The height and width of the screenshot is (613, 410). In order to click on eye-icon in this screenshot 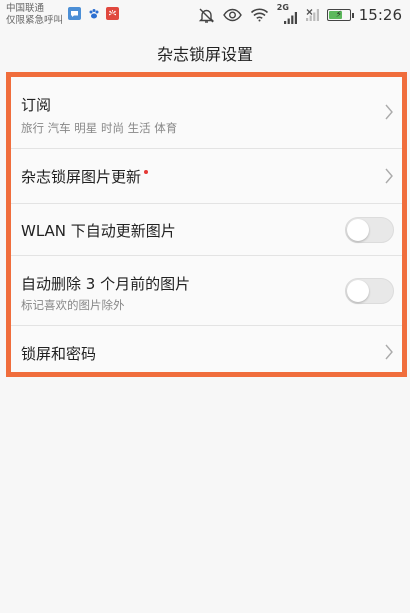, I will do `click(232, 15)`.